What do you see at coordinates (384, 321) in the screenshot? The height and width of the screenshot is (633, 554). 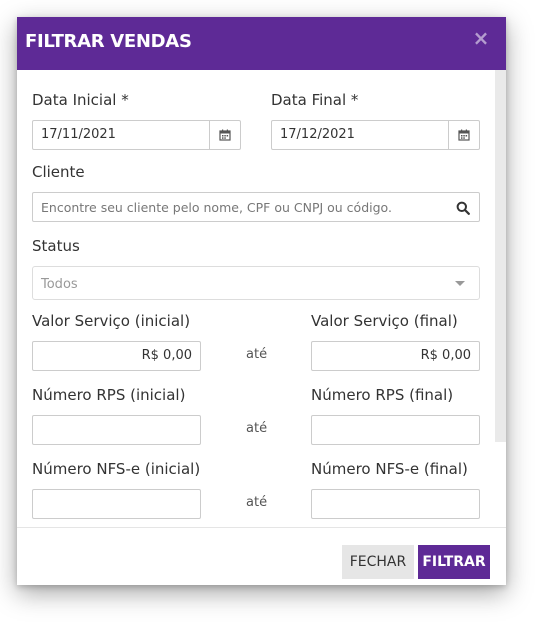 I see `service-value-end-label: Valor Serviço (final)` at bounding box center [384, 321].